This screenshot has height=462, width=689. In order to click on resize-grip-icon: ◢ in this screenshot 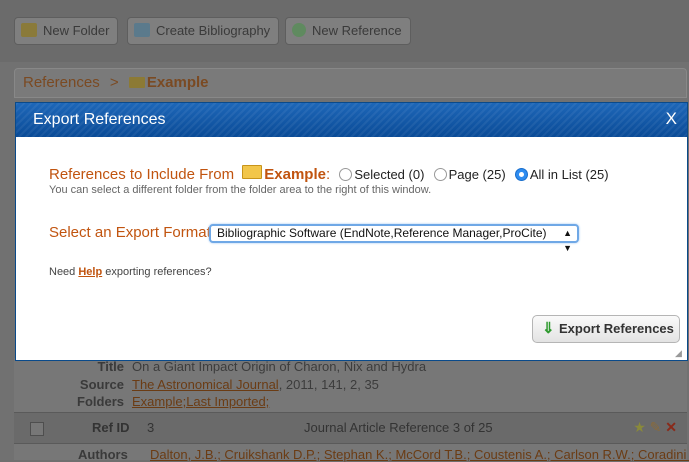, I will do `click(680, 353)`.